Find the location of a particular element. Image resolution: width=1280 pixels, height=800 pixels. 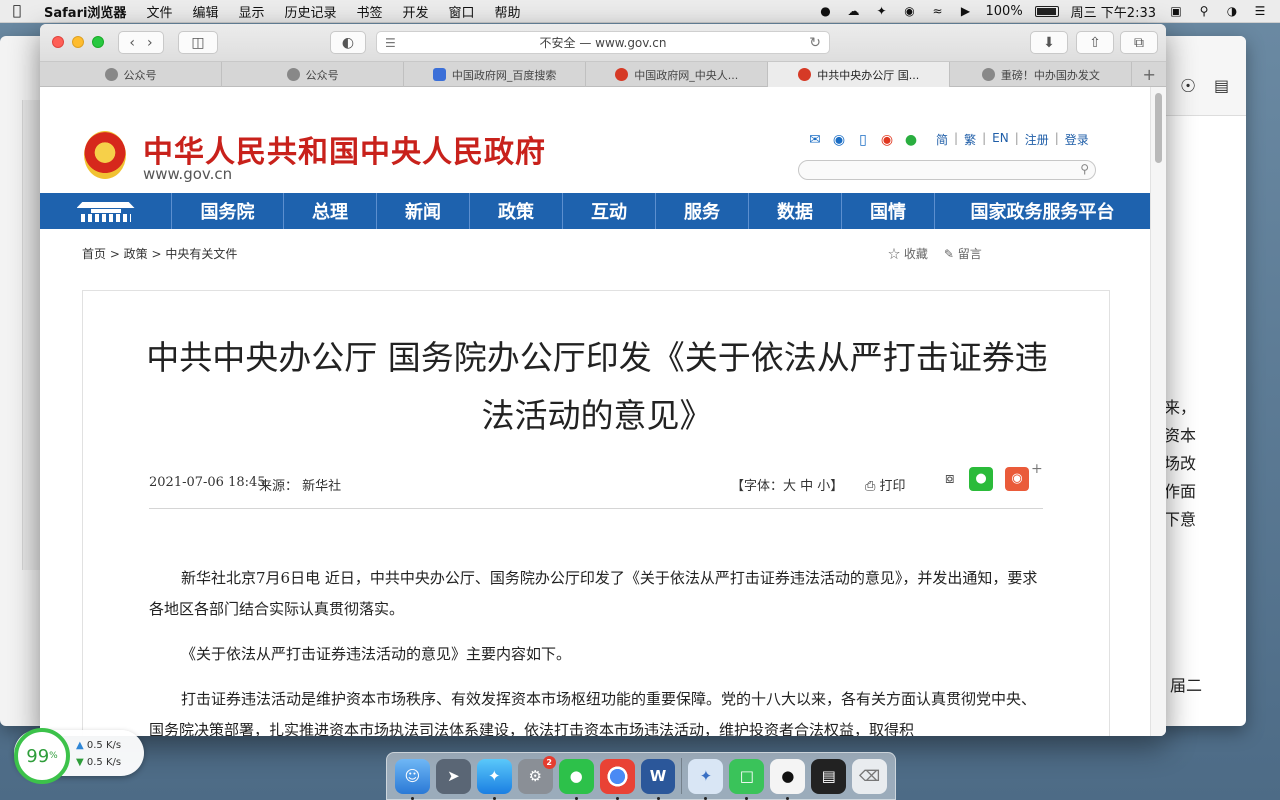

nav-item-news: 新闻 is located at coordinates (423, 211).